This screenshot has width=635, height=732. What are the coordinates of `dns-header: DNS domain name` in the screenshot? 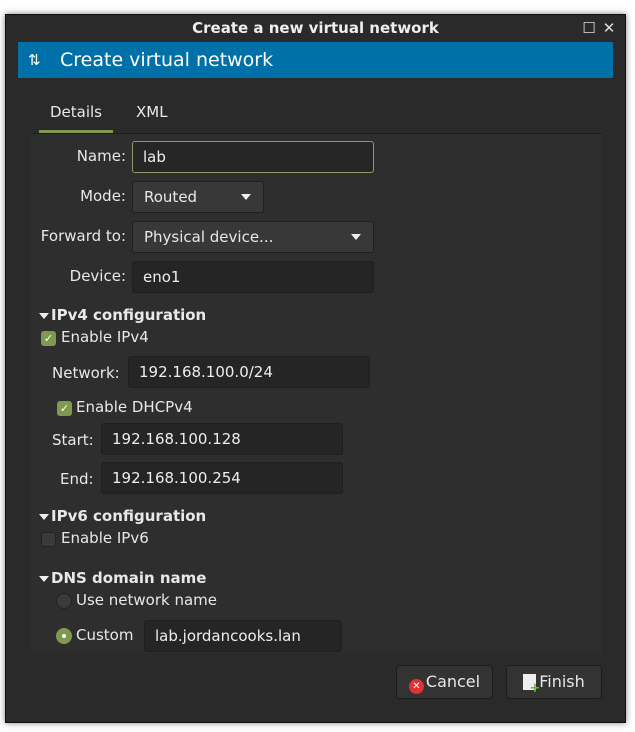 It's located at (129, 578).